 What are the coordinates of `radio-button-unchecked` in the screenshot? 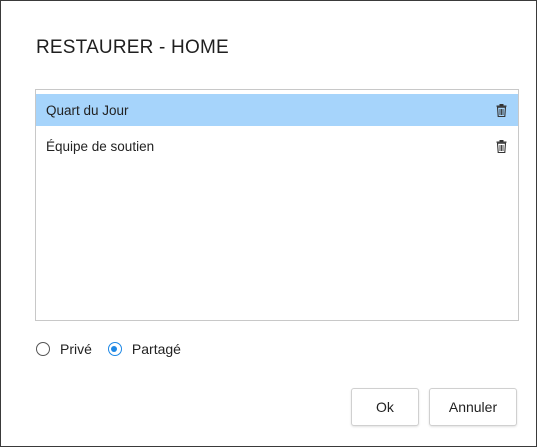 It's located at (43, 349).